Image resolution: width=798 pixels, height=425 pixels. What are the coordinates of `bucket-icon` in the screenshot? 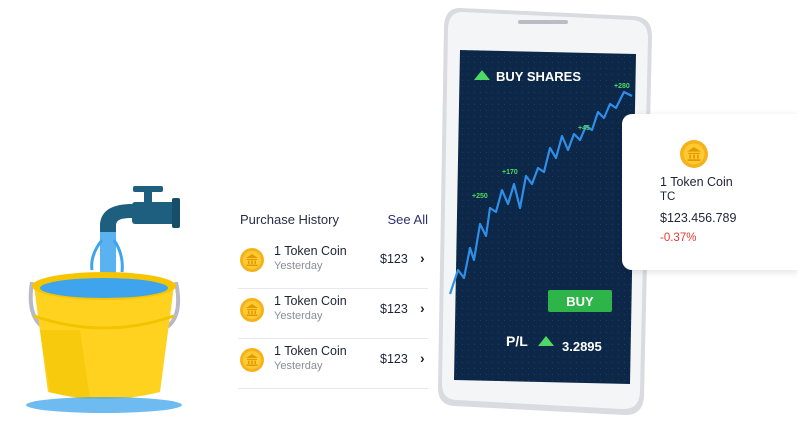 It's located at (104, 336).